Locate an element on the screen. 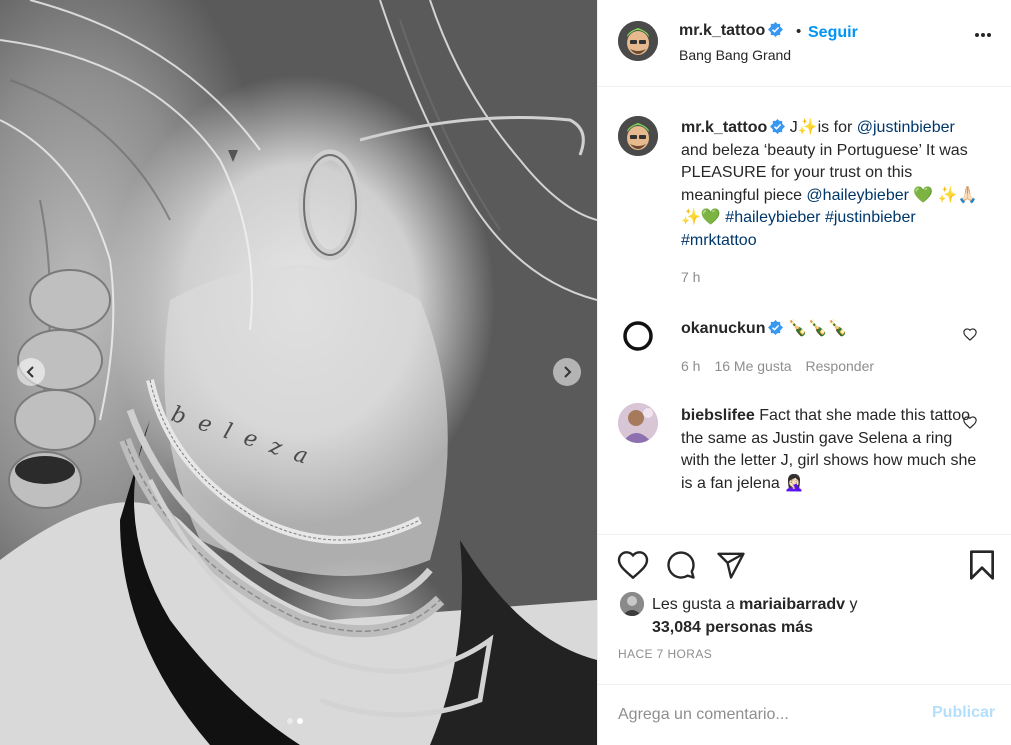  author-username: mr.k_tattoo is located at coordinates (731, 31).